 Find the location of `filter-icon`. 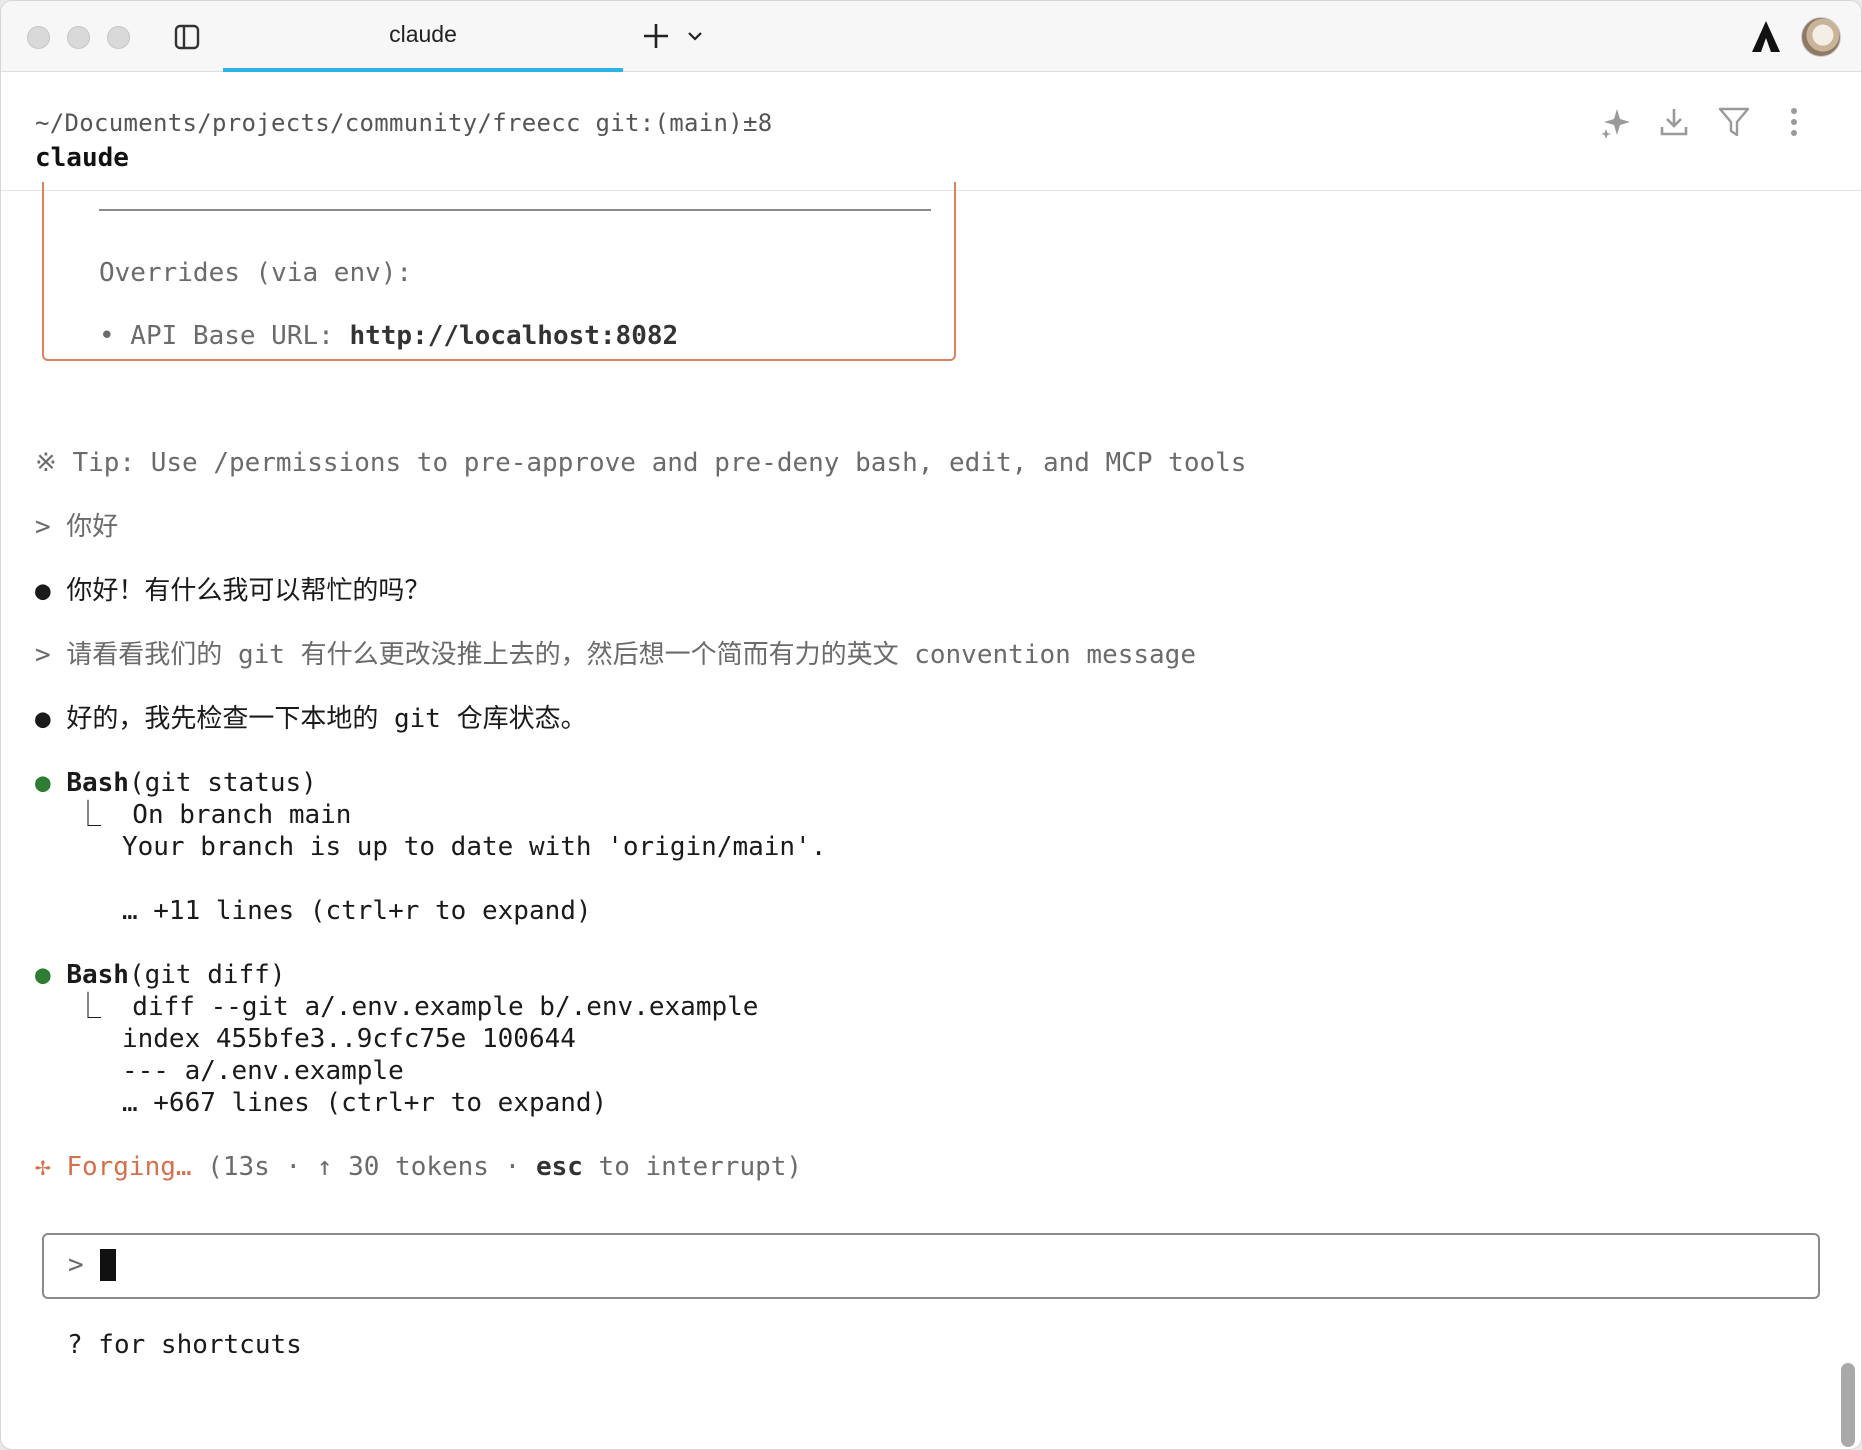

filter-icon is located at coordinates (1734, 122).